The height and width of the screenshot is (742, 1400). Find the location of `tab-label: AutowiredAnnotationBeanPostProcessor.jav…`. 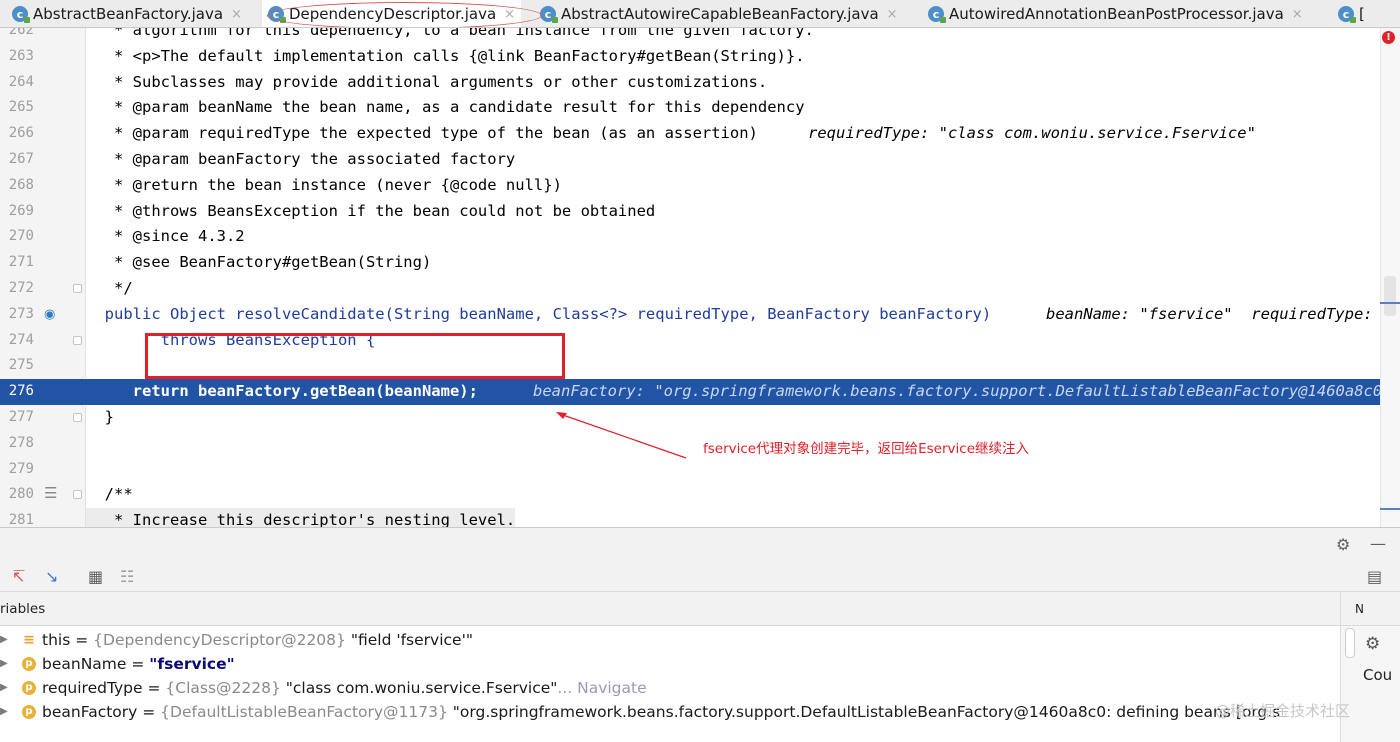

tab-label: AutowiredAnnotationBeanPostProcessor.jav… is located at coordinates (1116, 14).